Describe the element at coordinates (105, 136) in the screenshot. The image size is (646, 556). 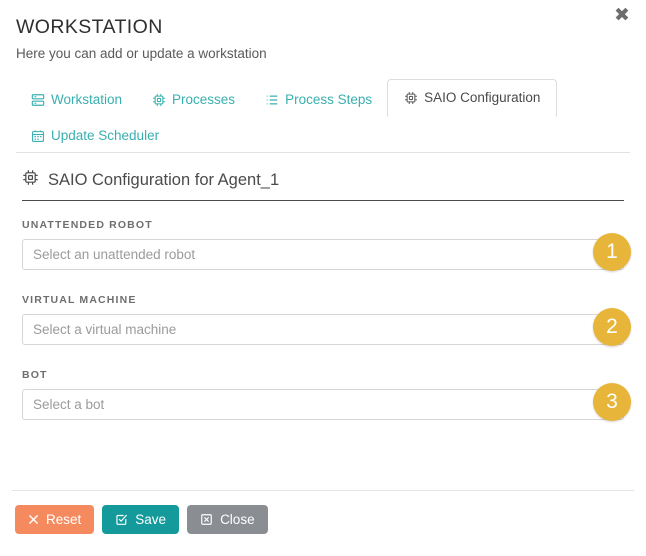
I see `tab-label: Update Scheduler` at that location.